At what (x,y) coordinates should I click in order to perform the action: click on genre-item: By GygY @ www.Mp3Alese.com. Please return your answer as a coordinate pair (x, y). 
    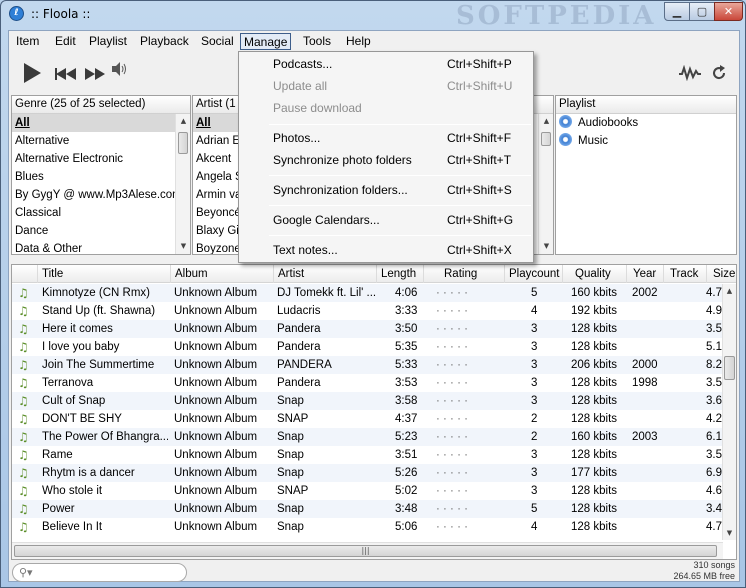
    Looking at the image, I should click on (101, 195).